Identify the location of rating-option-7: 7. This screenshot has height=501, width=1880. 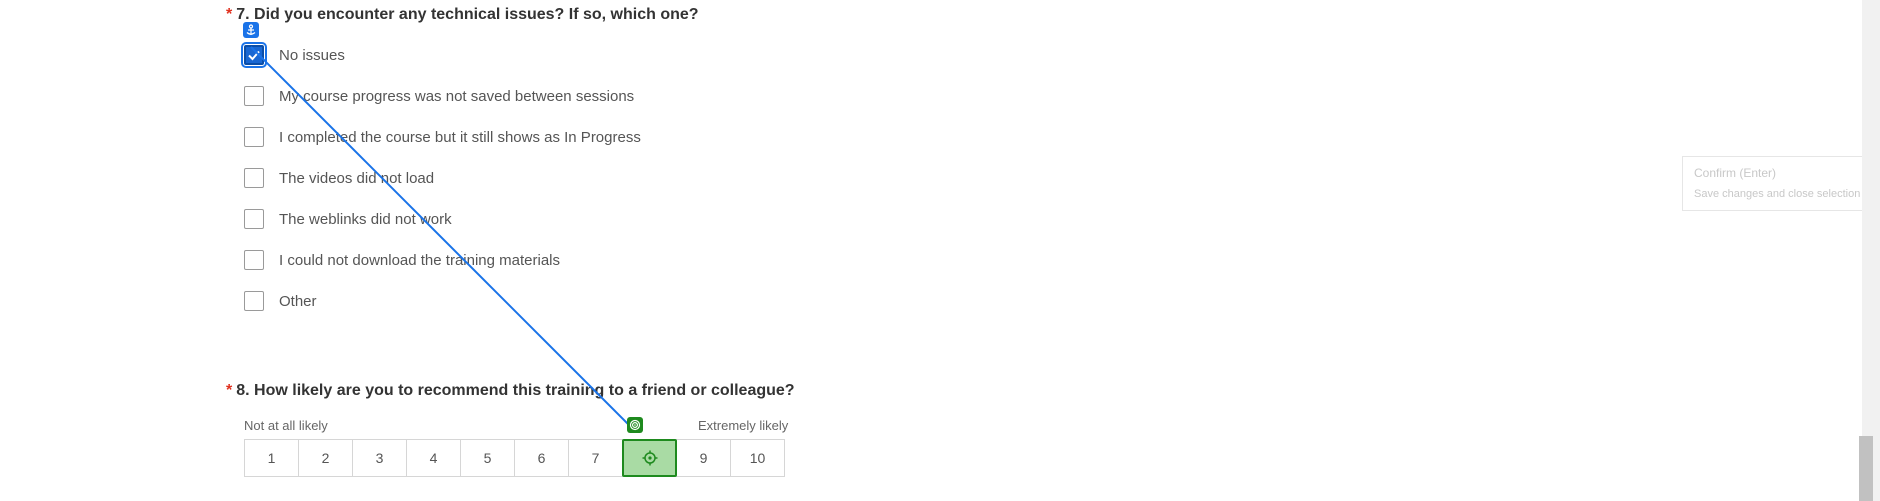
(595, 458).